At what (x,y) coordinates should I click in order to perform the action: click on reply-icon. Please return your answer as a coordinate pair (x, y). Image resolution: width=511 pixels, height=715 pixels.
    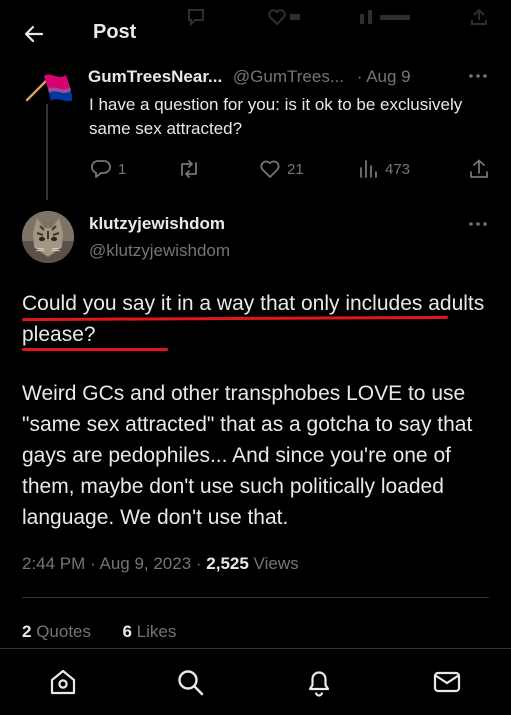
    Looking at the image, I should click on (100, 169).